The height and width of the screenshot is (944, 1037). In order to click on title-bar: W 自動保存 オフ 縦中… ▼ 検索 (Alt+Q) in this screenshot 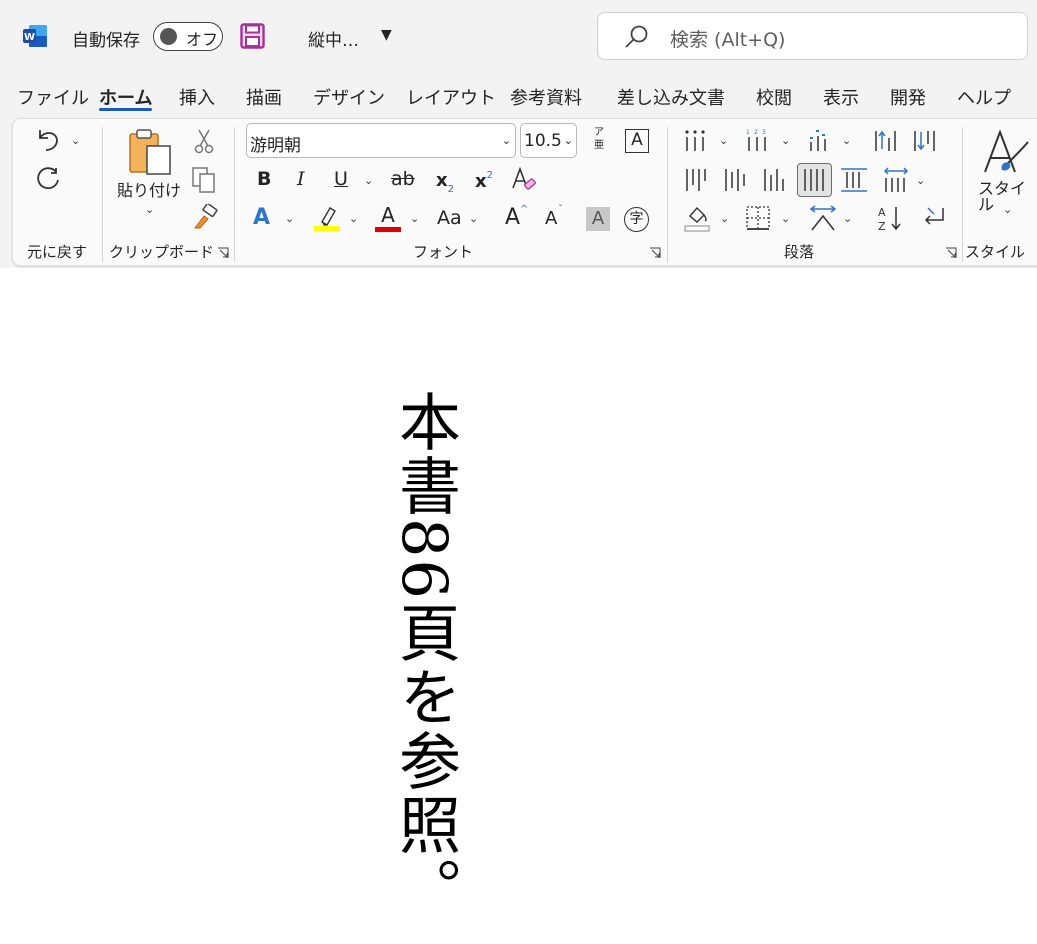, I will do `click(518, 37)`.